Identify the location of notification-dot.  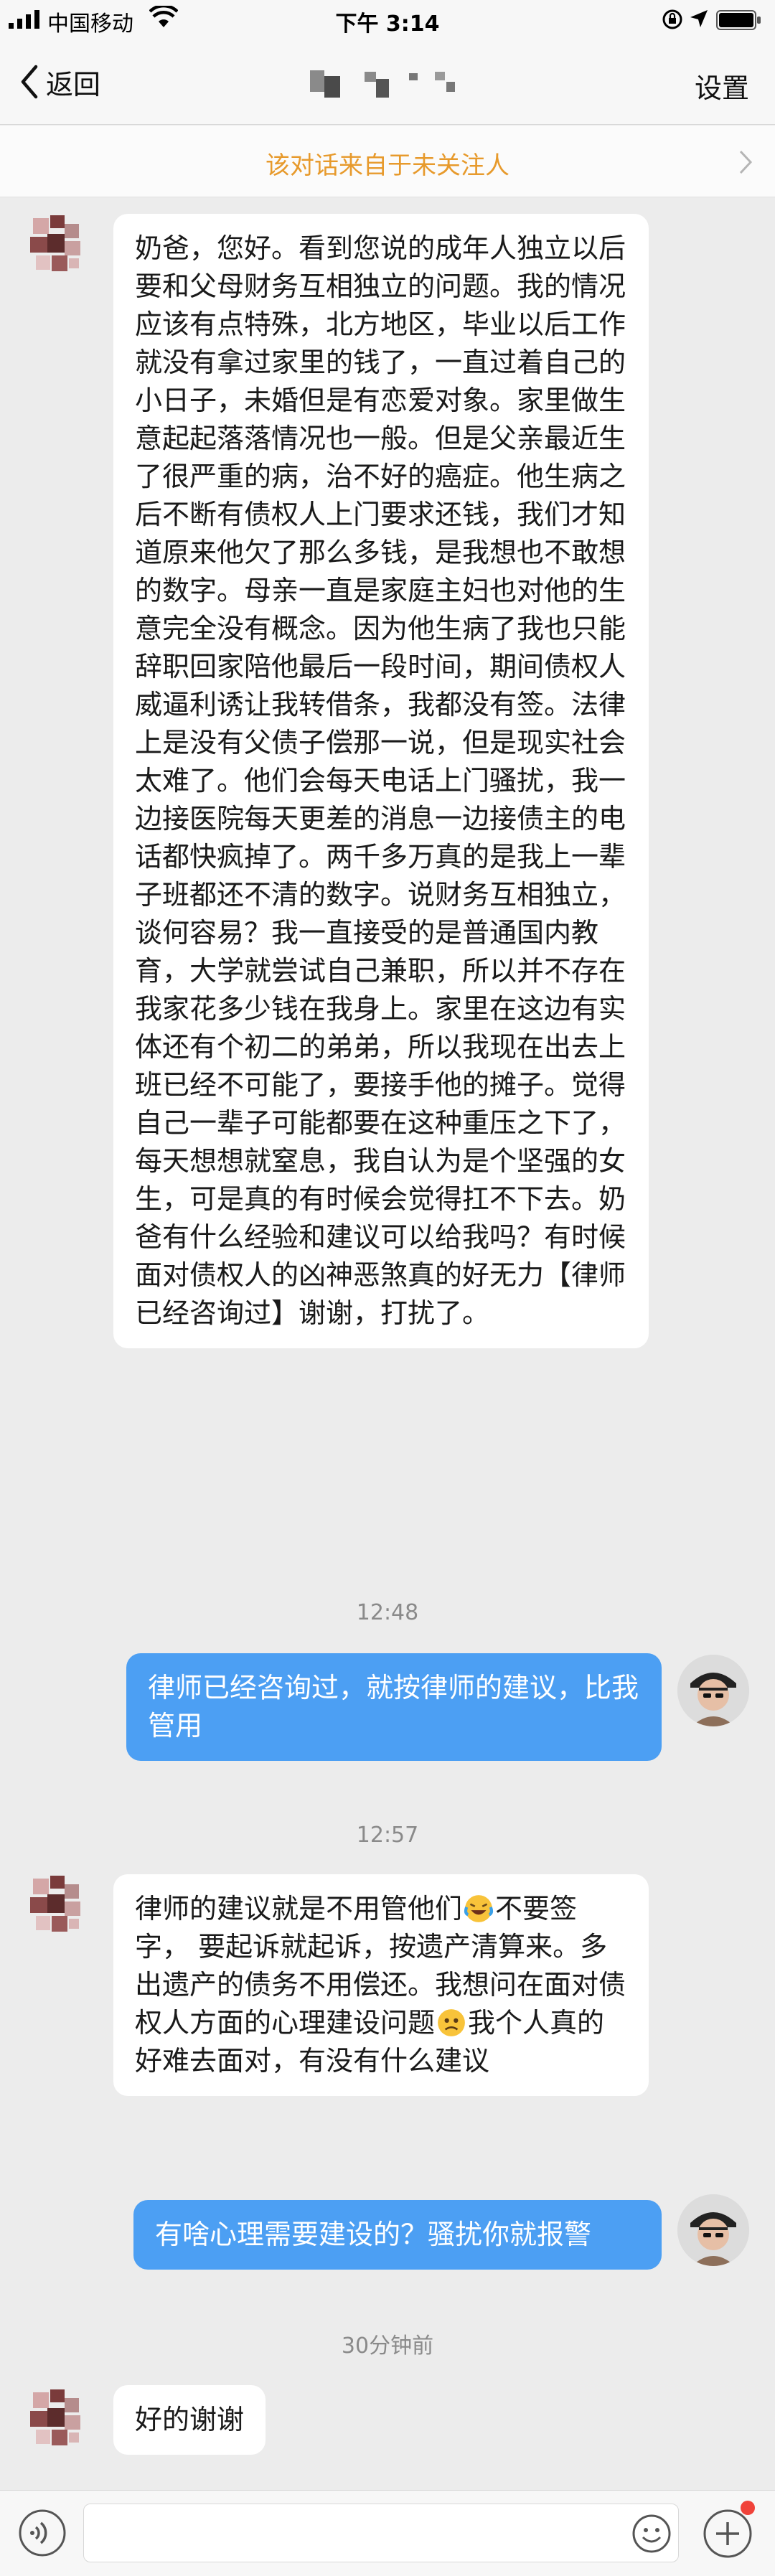
(748, 2508).